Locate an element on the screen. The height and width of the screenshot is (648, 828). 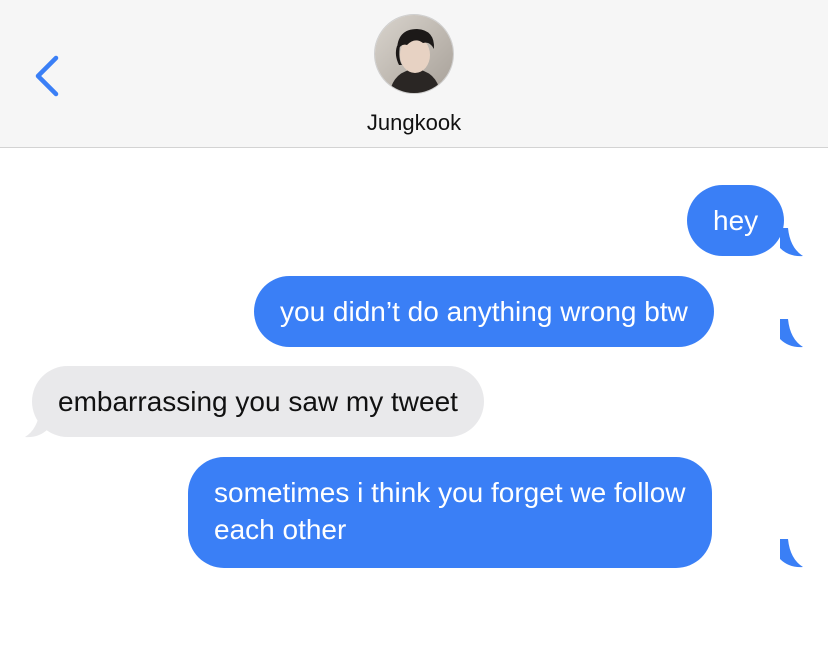
message-text: you didn’t do anything wrong btw is located at coordinates (484, 311).